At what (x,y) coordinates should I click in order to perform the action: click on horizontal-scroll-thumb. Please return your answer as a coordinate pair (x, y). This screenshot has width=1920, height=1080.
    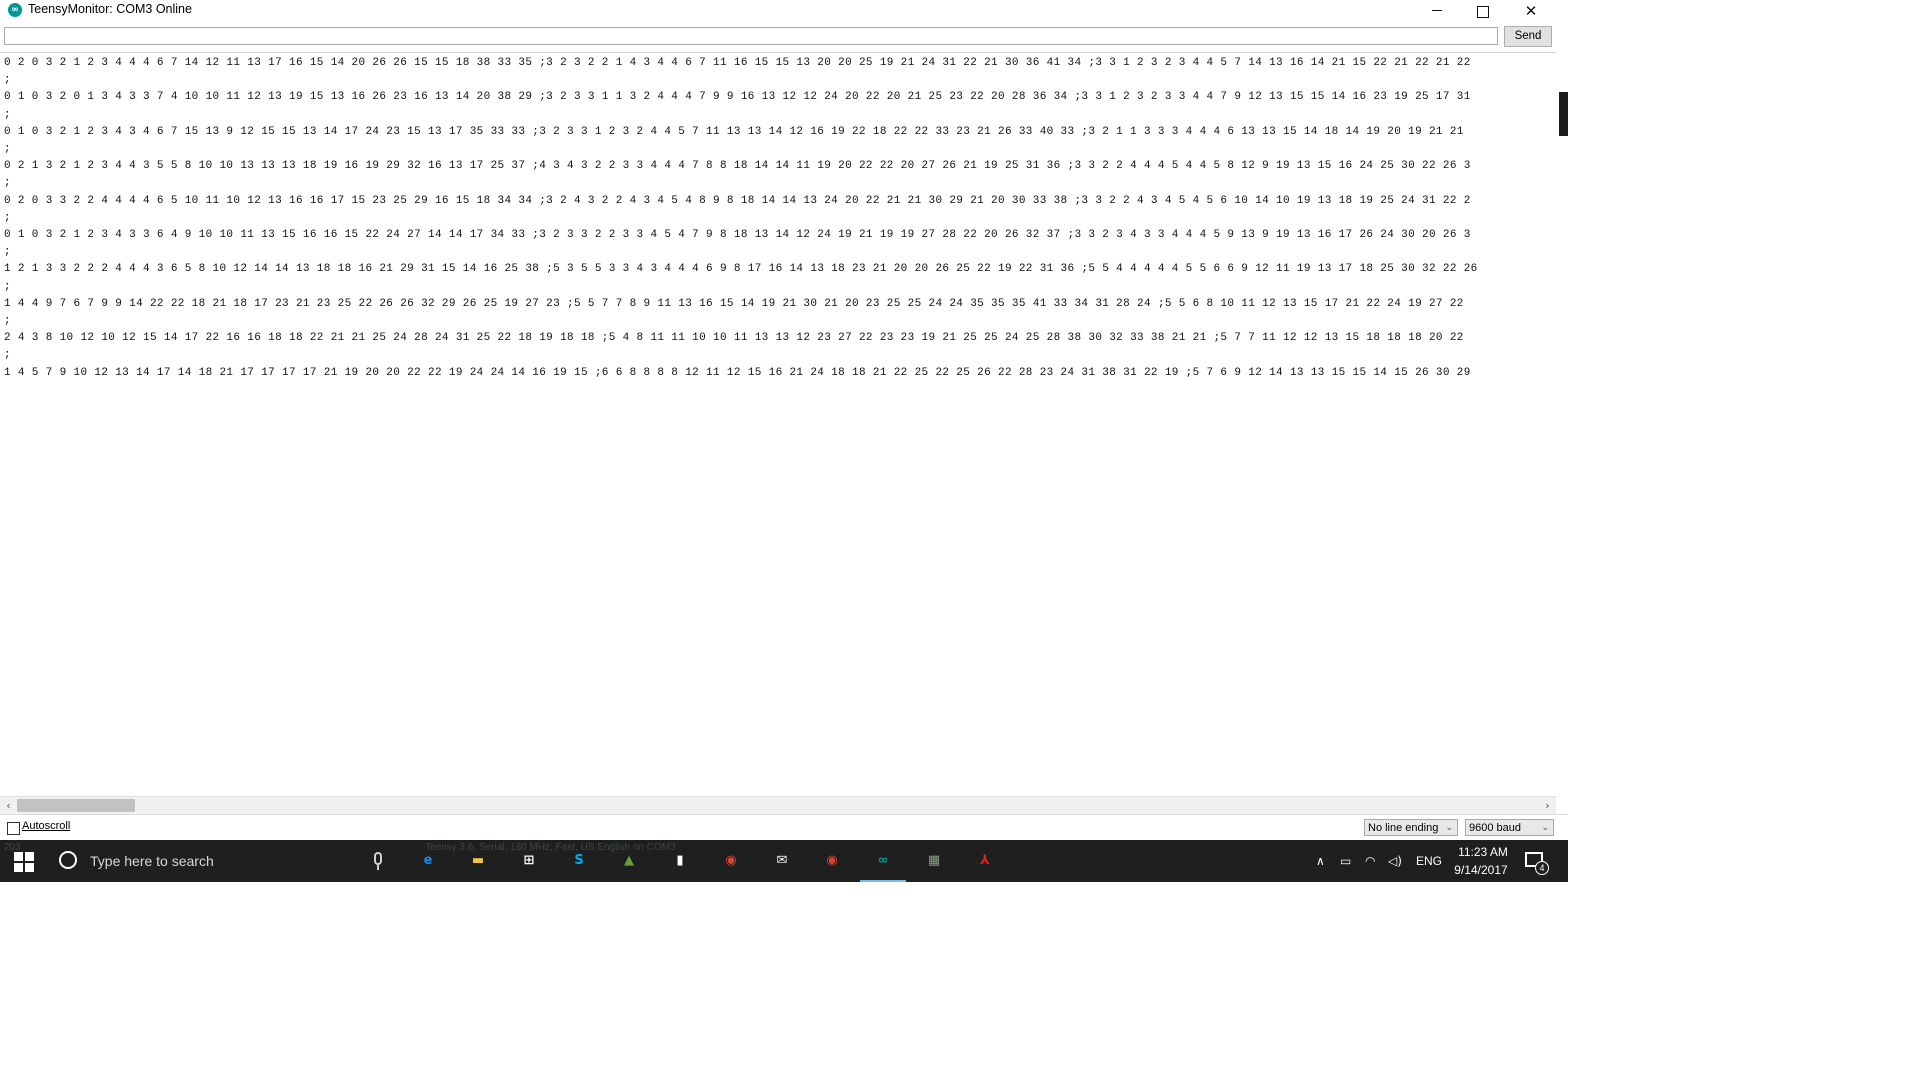
    Looking at the image, I should click on (76, 805).